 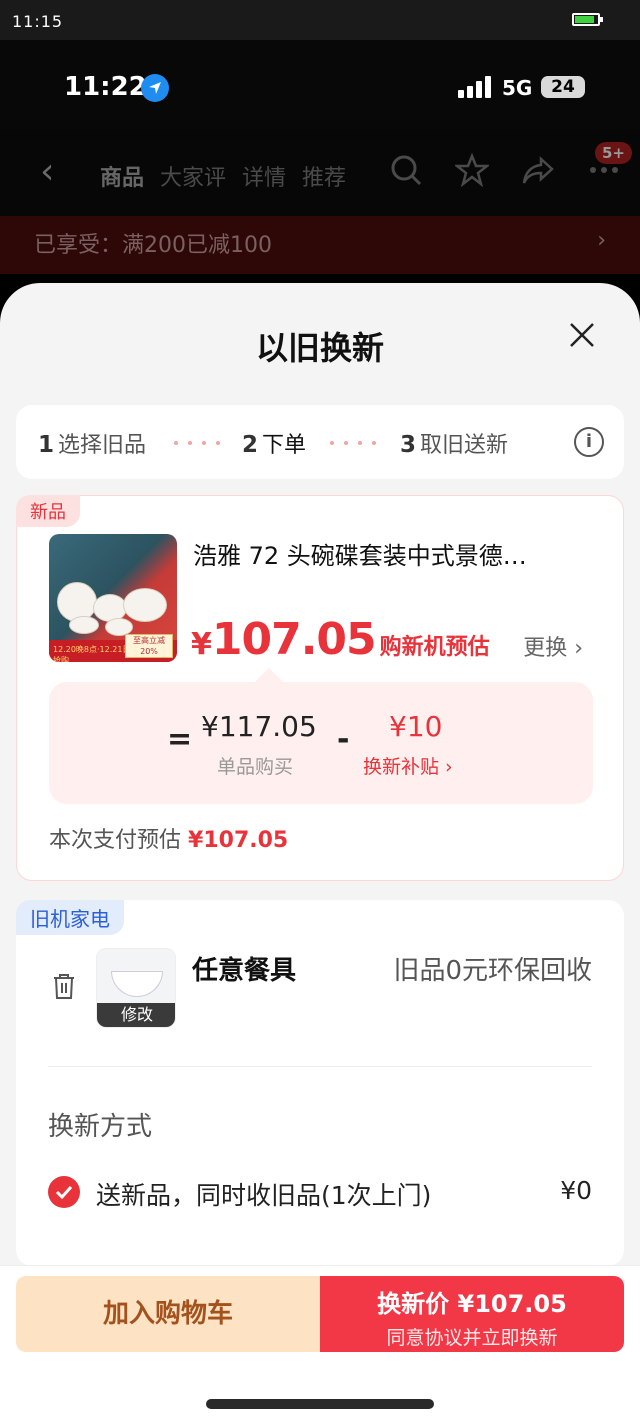 What do you see at coordinates (48, 511) in the screenshot?
I see `new-item-tag: 新品` at bounding box center [48, 511].